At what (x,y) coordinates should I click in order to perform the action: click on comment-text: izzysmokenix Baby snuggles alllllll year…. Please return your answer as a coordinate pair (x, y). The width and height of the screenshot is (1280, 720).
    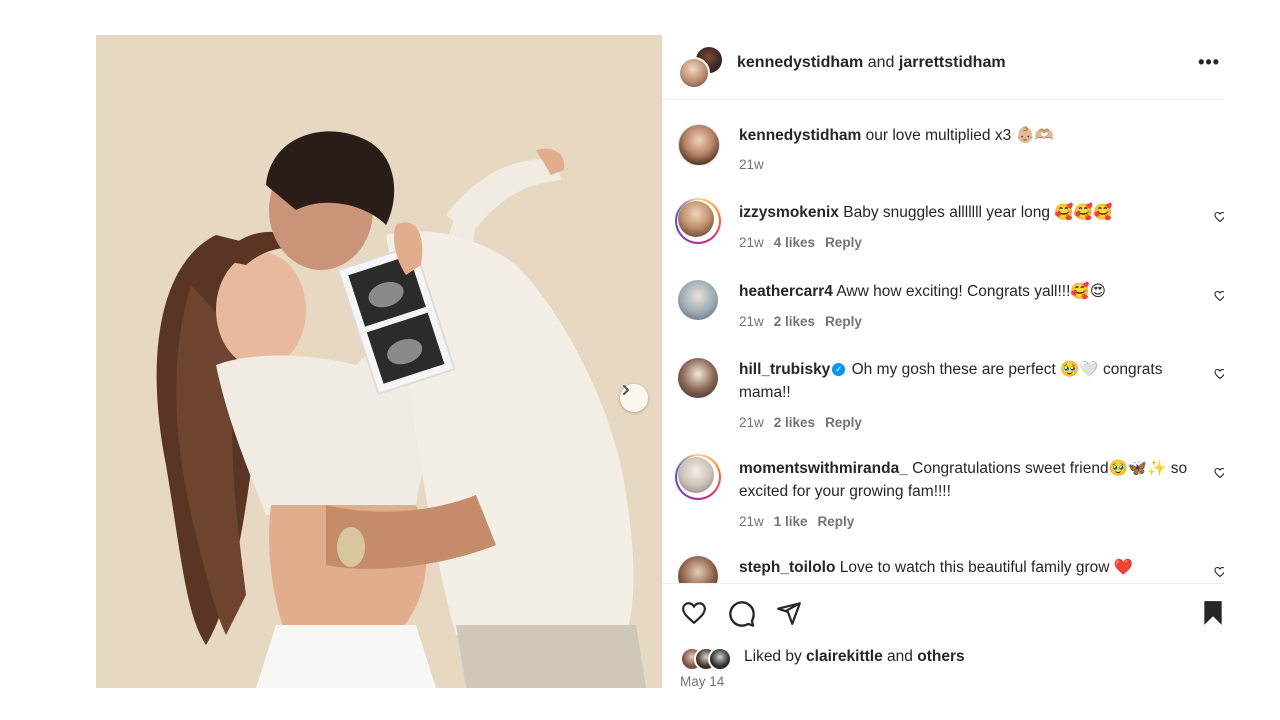
    Looking at the image, I should click on (964, 212).